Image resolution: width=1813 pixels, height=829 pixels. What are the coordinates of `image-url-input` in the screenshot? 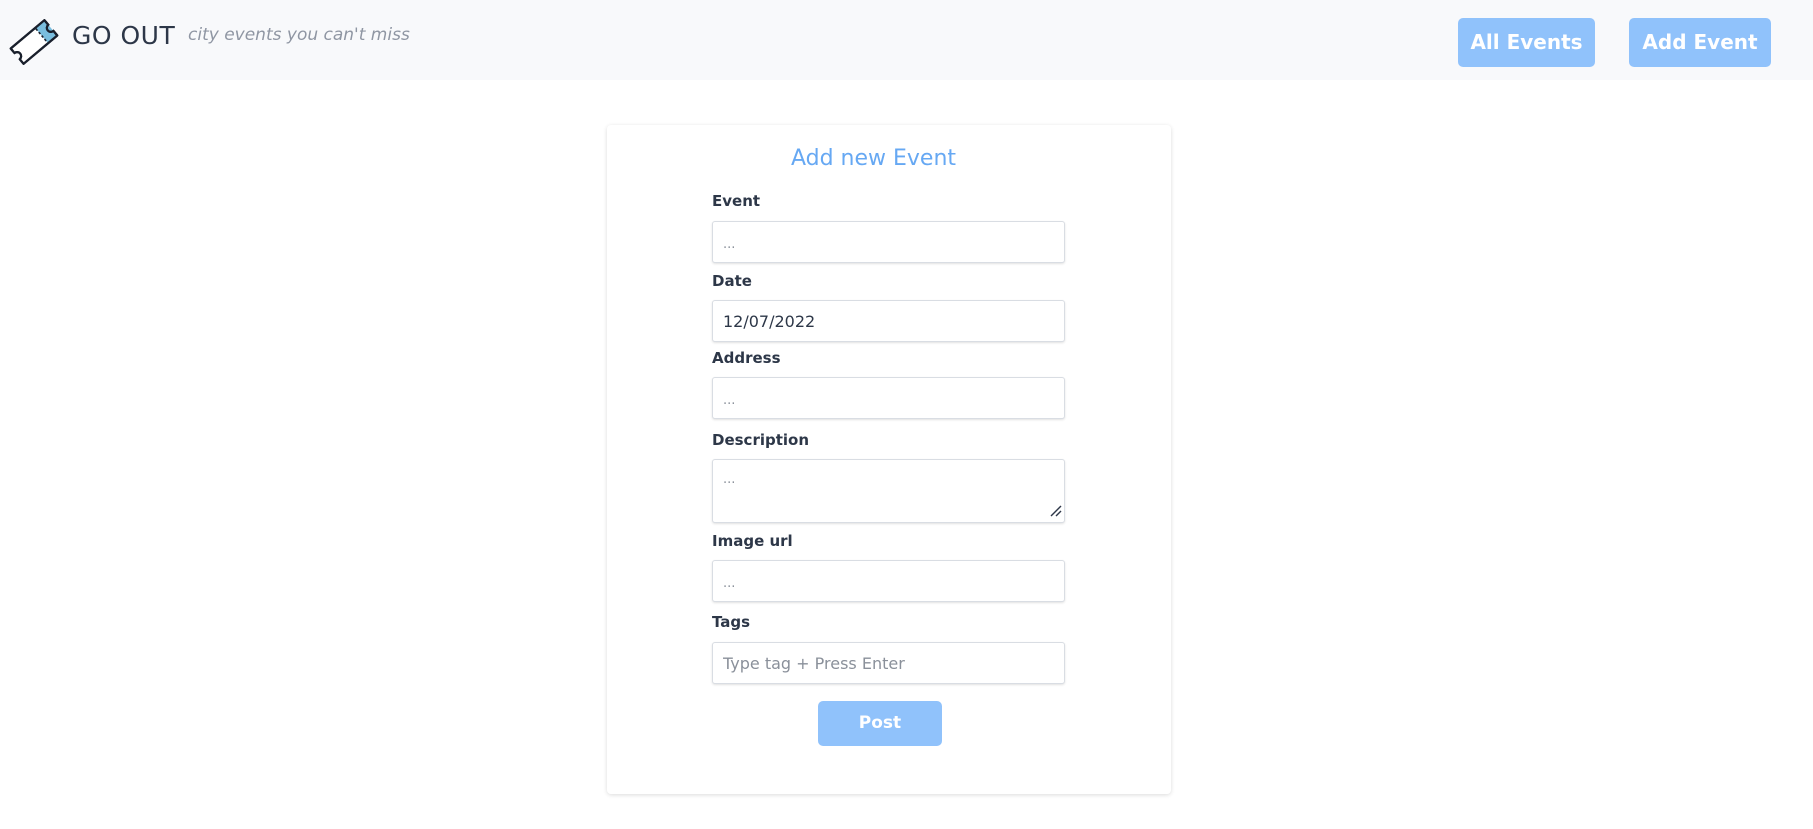 It's located at (888, 581).